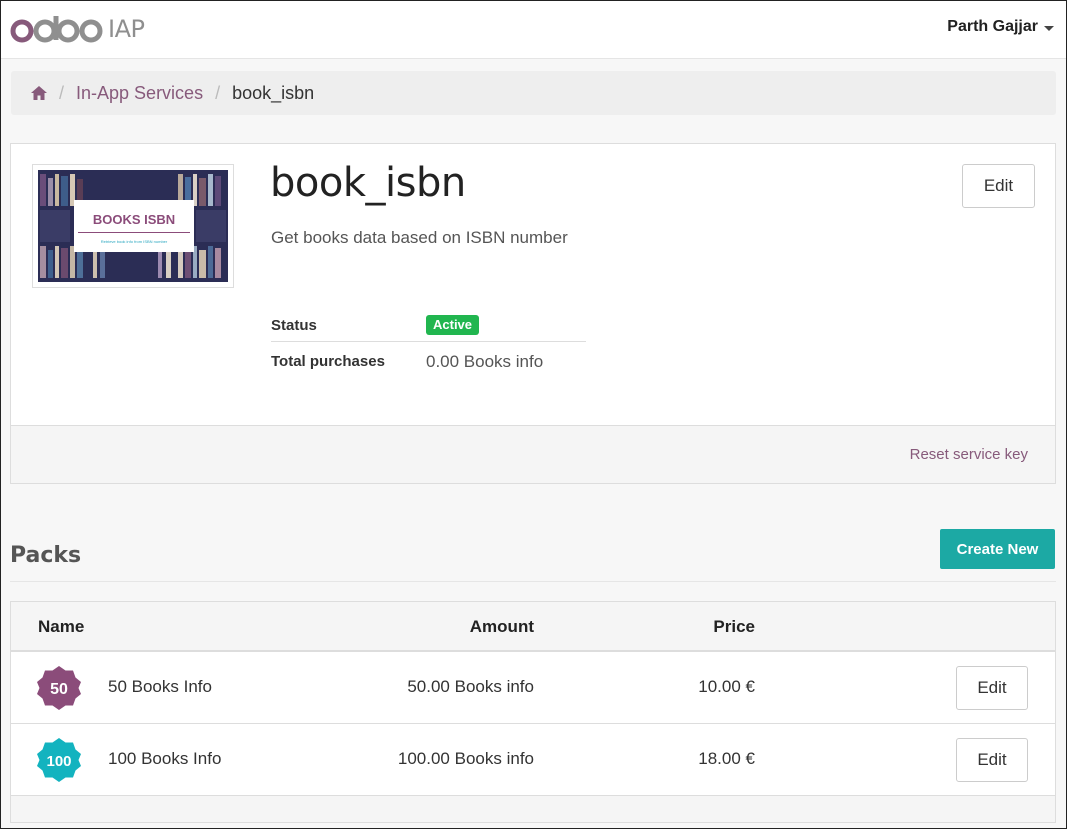  What do you see at coordinates (165, 758) in the screenshot?
I see `pack-name: 100 Books Info` at bounding box center [165, 758].